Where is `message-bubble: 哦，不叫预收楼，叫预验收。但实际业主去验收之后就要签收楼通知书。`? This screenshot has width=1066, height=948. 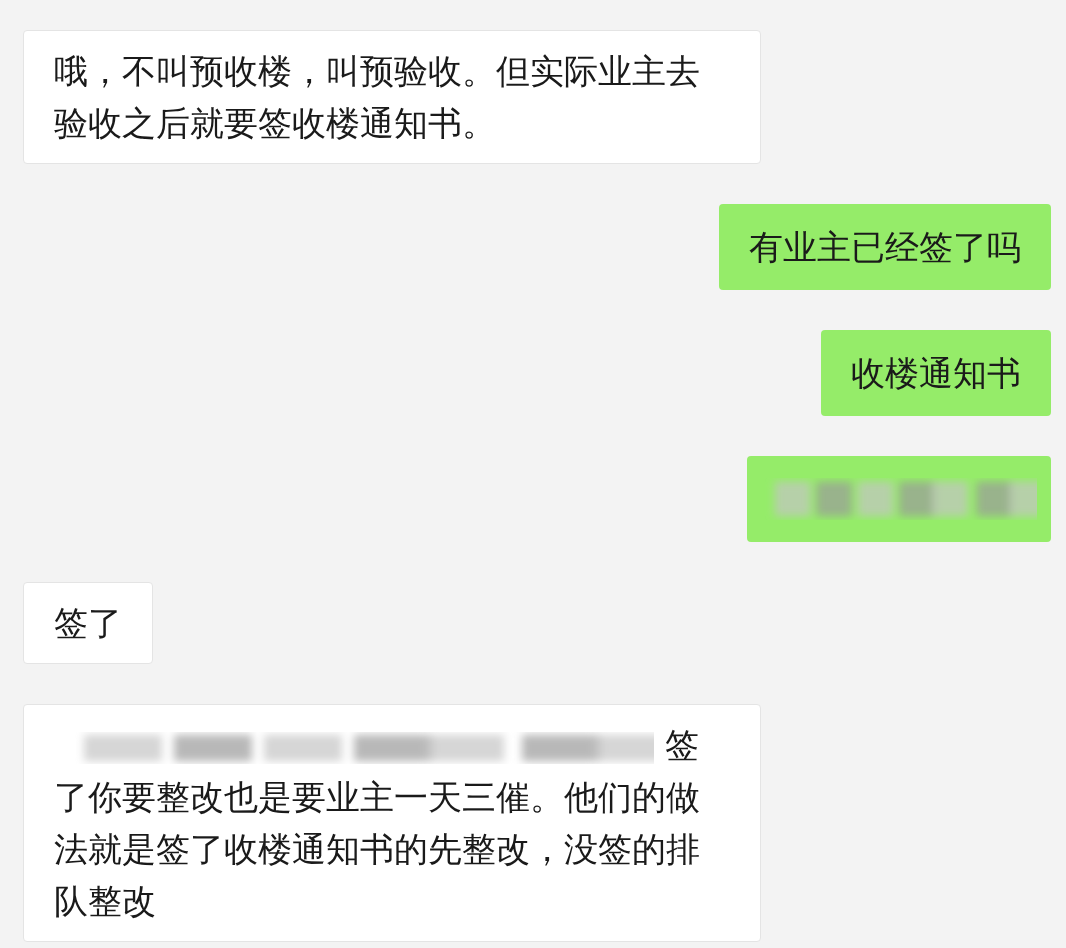
message-bubble: 哦，不叫预收楼，叫预验收。但实际业主去验收之后就要签收楼通知书。 is located at coordinates (392, 97).